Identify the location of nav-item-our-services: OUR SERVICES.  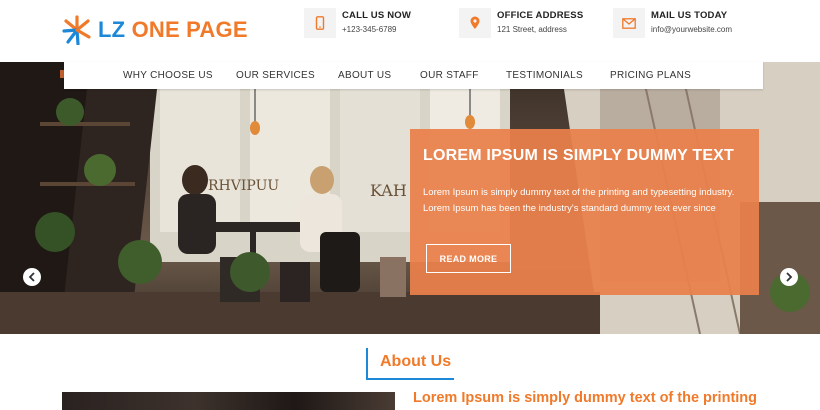
(275, 75).